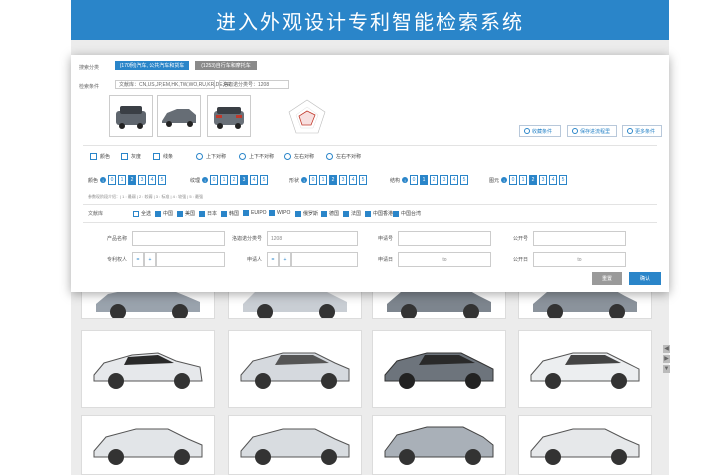 The height and width of the screenshot is (475, 727). Describe the element at coordinates (642, 131) in the screenshot. I see `more-conditions-button: 更多条件` at that location.